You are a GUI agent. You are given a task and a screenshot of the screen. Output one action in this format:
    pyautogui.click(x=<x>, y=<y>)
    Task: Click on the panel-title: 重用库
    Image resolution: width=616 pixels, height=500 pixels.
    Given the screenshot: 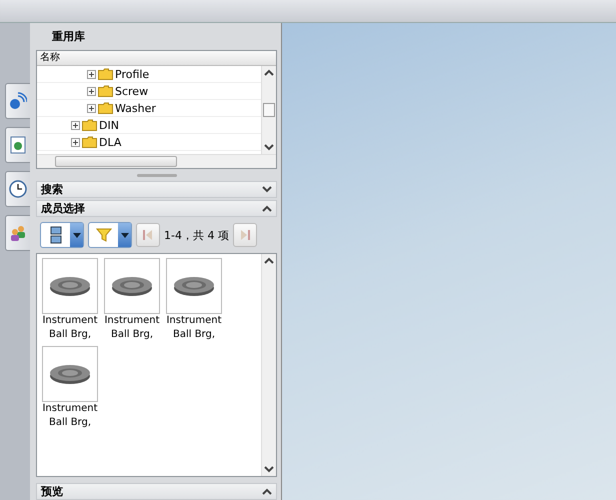 What is the action you would take?
    pyautogui.click(x=68, y=37)
    